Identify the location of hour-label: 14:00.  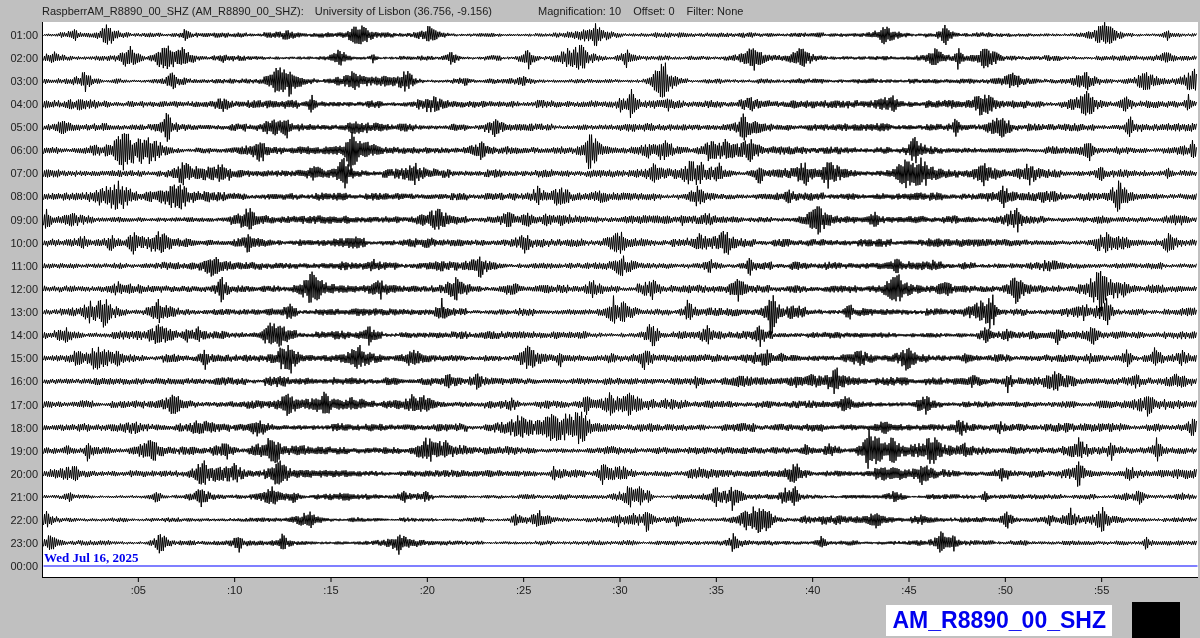
(24, 336).